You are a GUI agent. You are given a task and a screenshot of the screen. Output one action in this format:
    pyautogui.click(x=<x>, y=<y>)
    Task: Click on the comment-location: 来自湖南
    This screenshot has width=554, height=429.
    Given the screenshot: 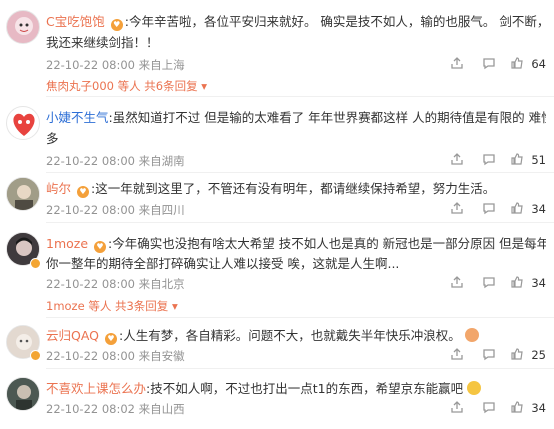 What is the action you would take?
    pyautogui.click(x=161, y=161)
    